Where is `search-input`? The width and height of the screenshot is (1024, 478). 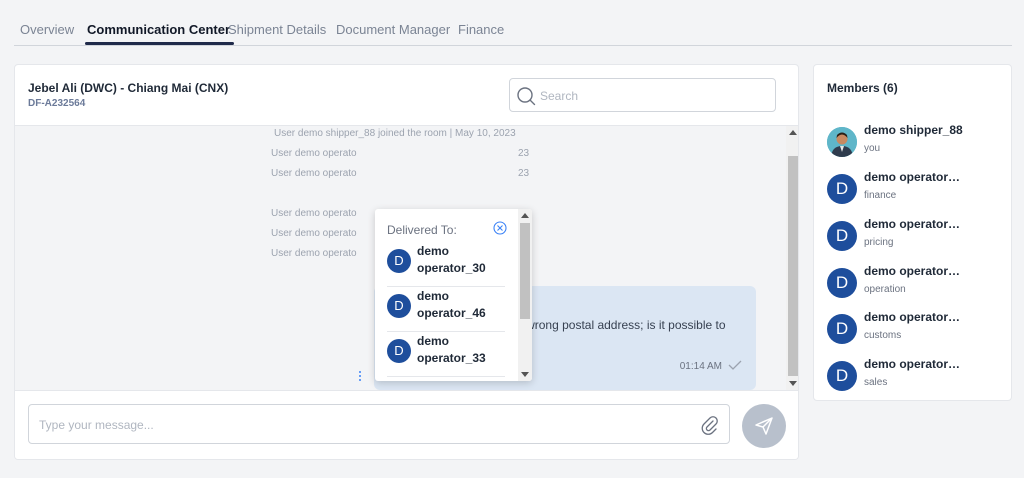 search-input is located at coordinates (652, 96).